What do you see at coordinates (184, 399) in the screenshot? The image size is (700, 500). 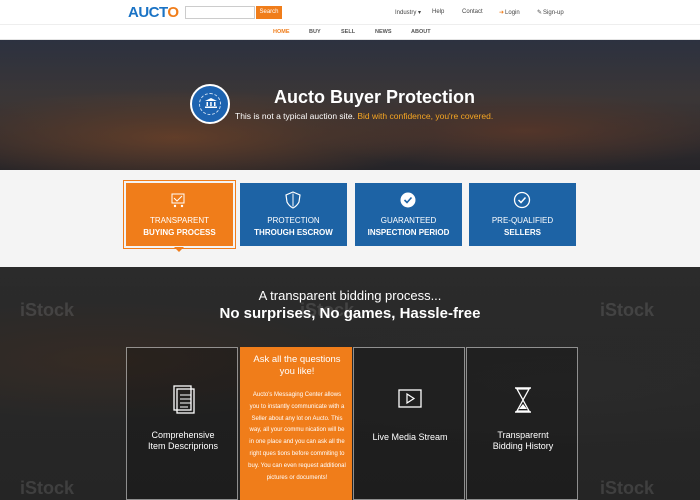 I see `document-icon` at bounding box center [184, 399].